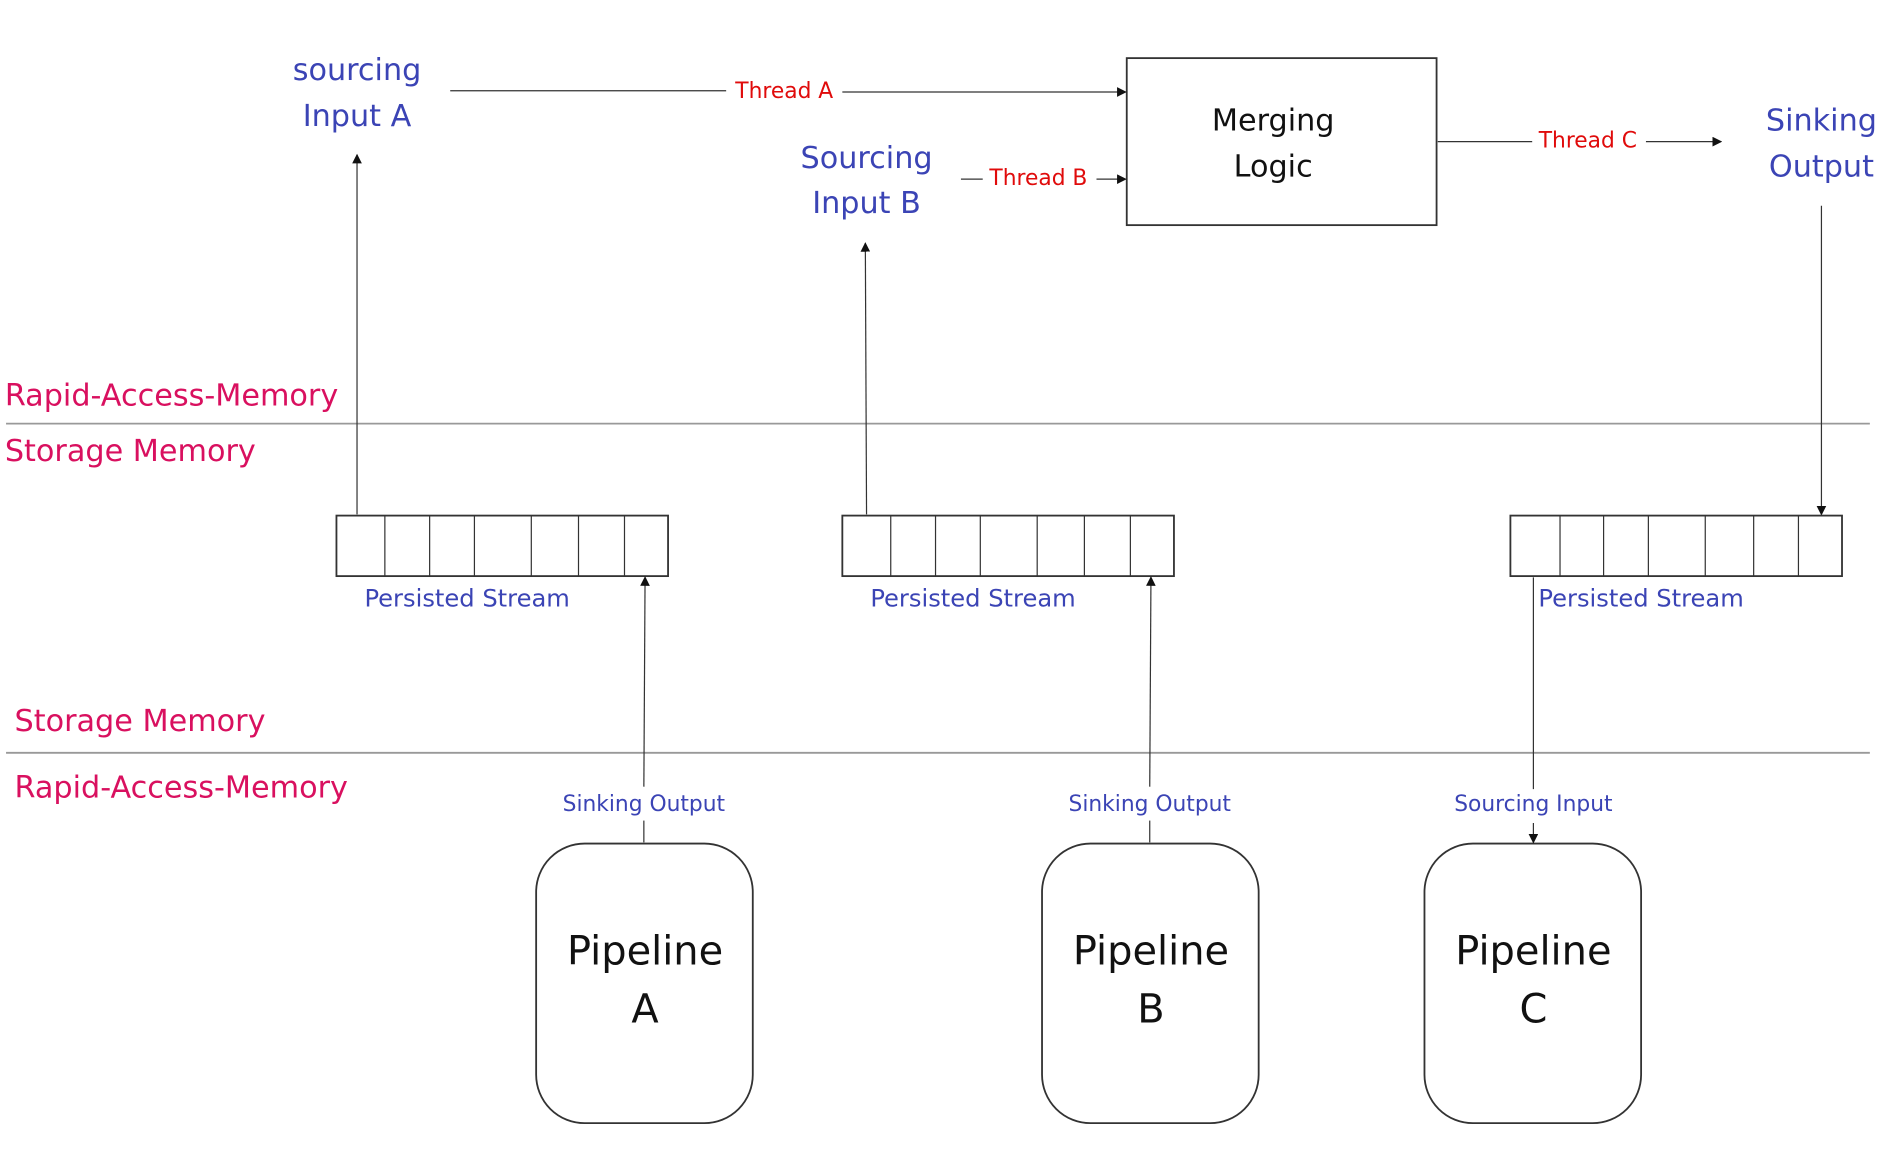 Image resolution: width=1888 pixels, height=1151 pixels. I want to click on layer-label-rapid-bottom: Rapid-Access-Memory, so click(181, 788).